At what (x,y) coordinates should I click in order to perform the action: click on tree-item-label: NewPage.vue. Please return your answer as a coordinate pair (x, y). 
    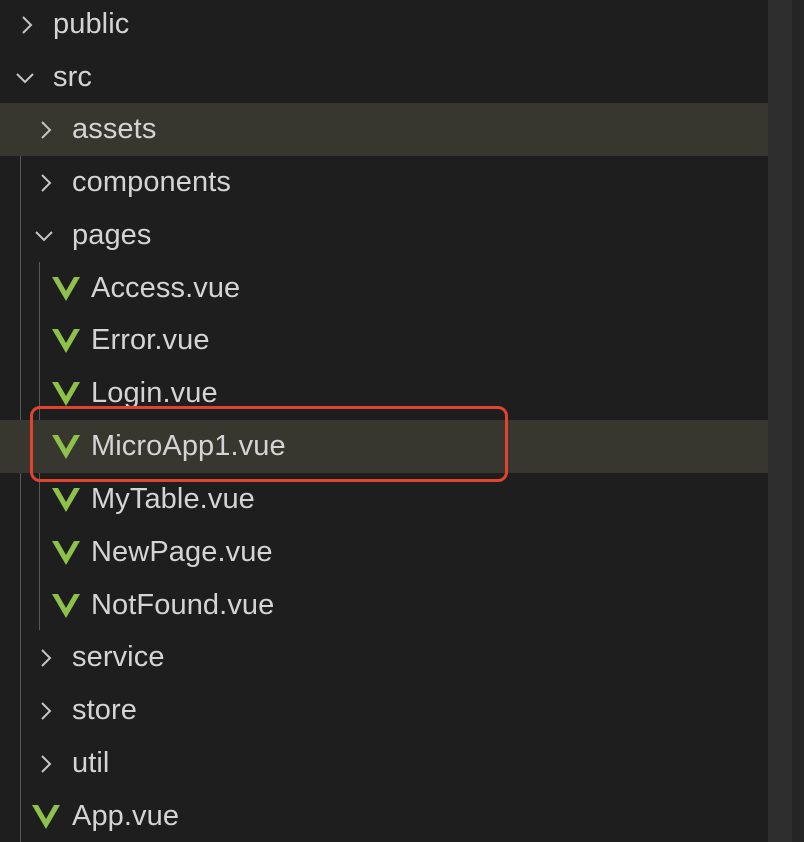
    Looking at the image, I should click on (182, 552).